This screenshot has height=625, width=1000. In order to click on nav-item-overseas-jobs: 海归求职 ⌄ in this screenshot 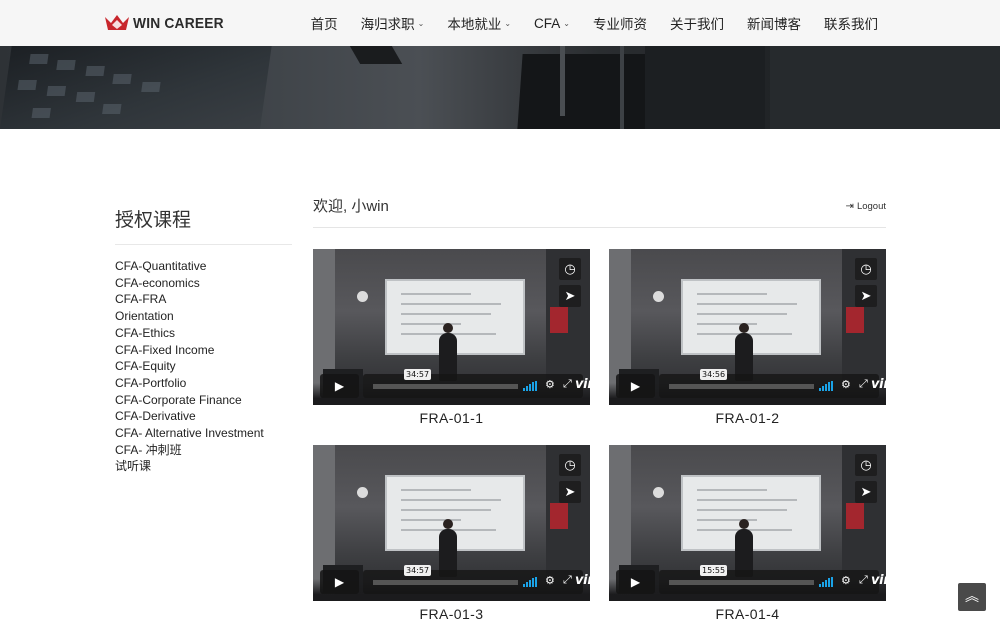, I will do `click(393, 23)`.